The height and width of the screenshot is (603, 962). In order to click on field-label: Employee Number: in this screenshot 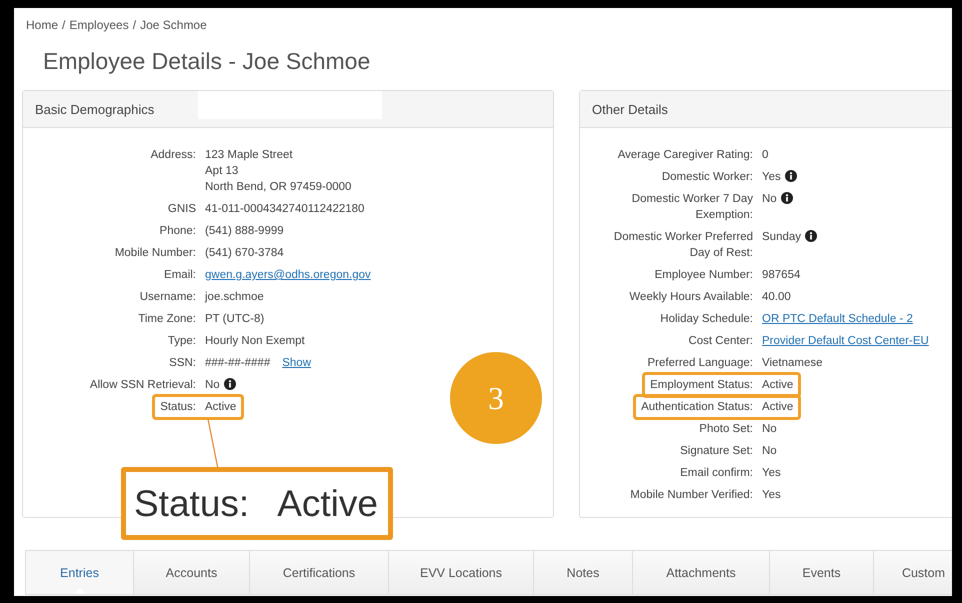, I will do `click(703, 275)`.